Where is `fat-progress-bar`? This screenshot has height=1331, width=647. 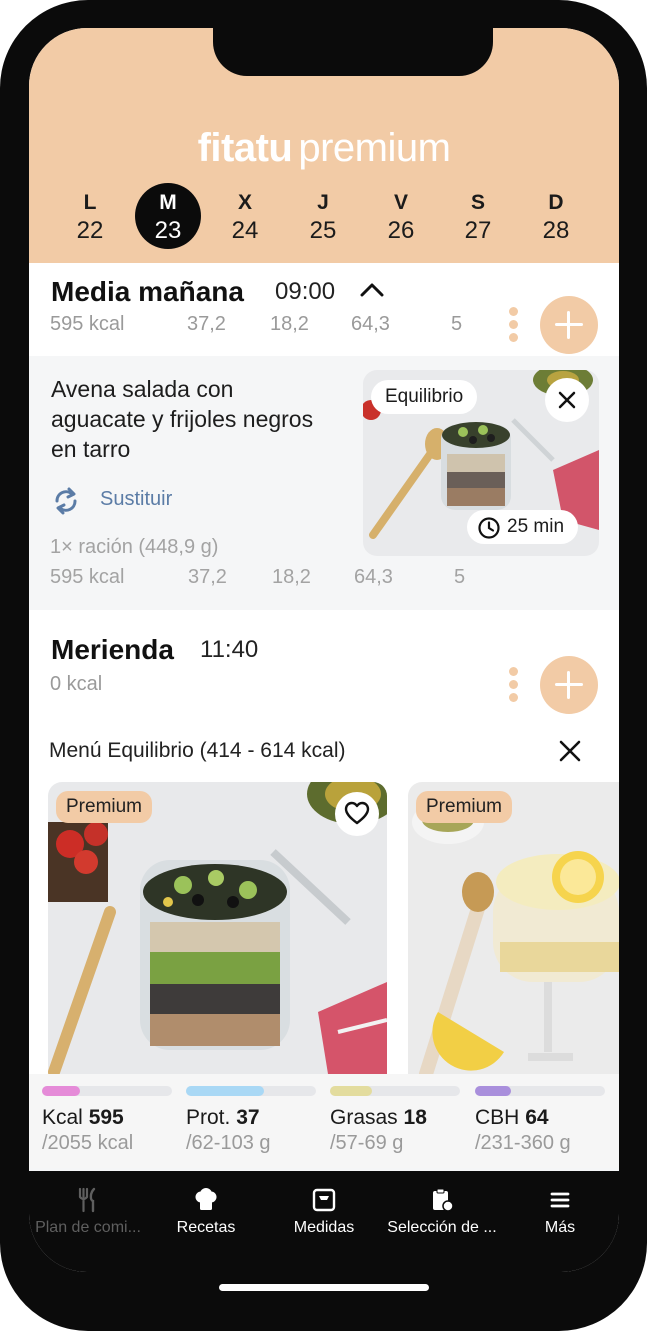
fat-progress-bar is located at coordinates (395, 1091).